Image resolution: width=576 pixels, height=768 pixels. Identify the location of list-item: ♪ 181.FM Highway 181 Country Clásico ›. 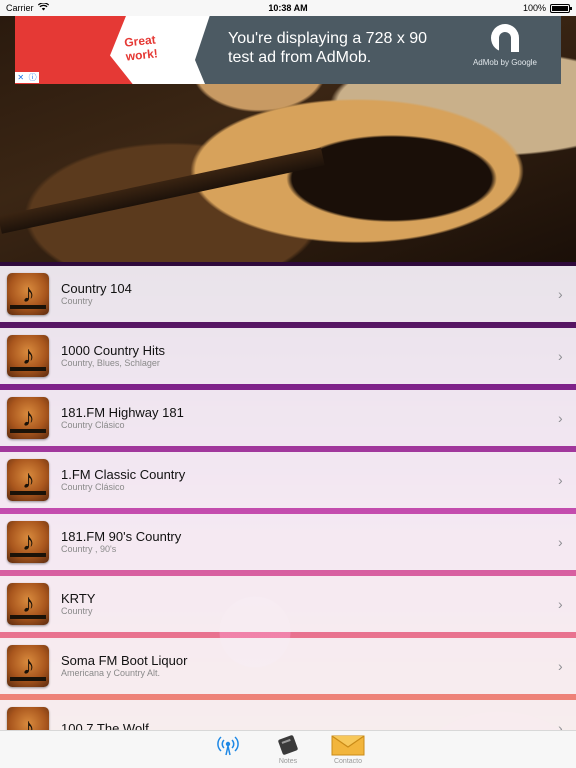
(288, 418).